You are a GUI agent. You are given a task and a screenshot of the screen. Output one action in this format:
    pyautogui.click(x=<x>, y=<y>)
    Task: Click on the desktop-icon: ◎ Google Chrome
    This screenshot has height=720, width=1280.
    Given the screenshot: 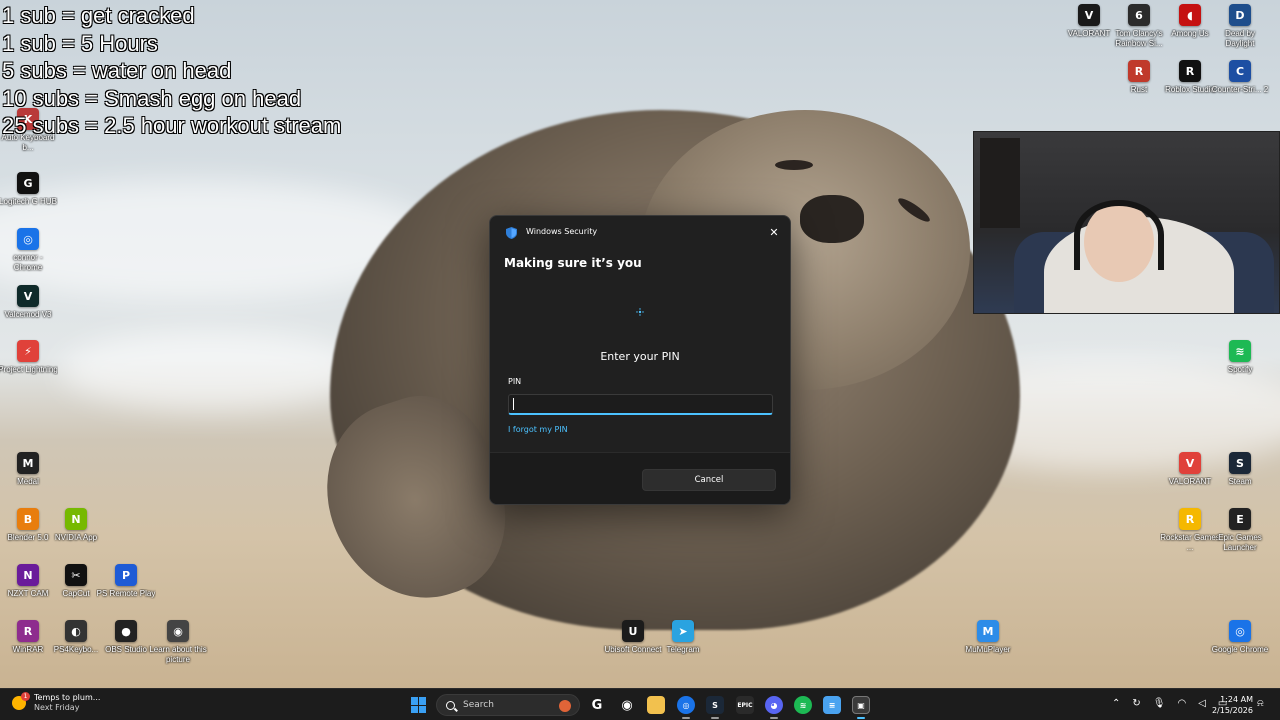 What is the action you would take?
    pyautogui.click(x=1240, y=637)
    